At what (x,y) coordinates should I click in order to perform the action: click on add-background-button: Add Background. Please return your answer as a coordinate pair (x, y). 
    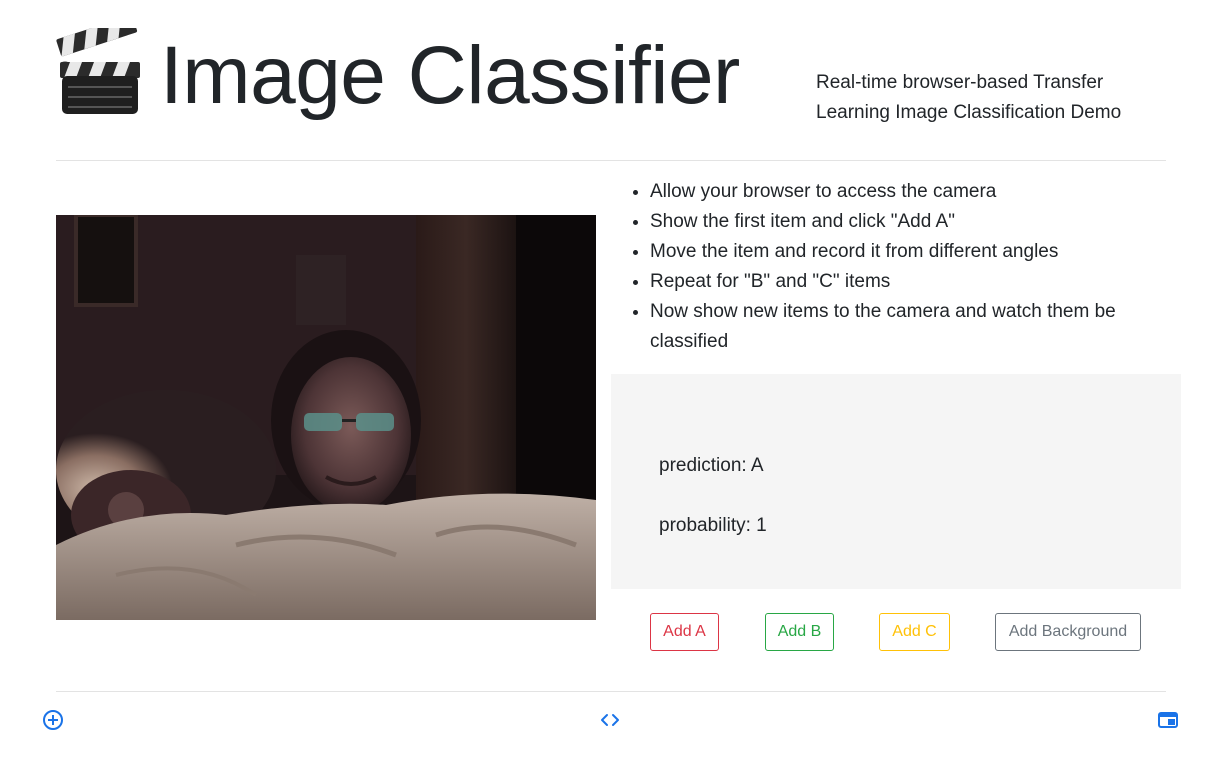
    Looking at the image, I should click on (1068, 632).